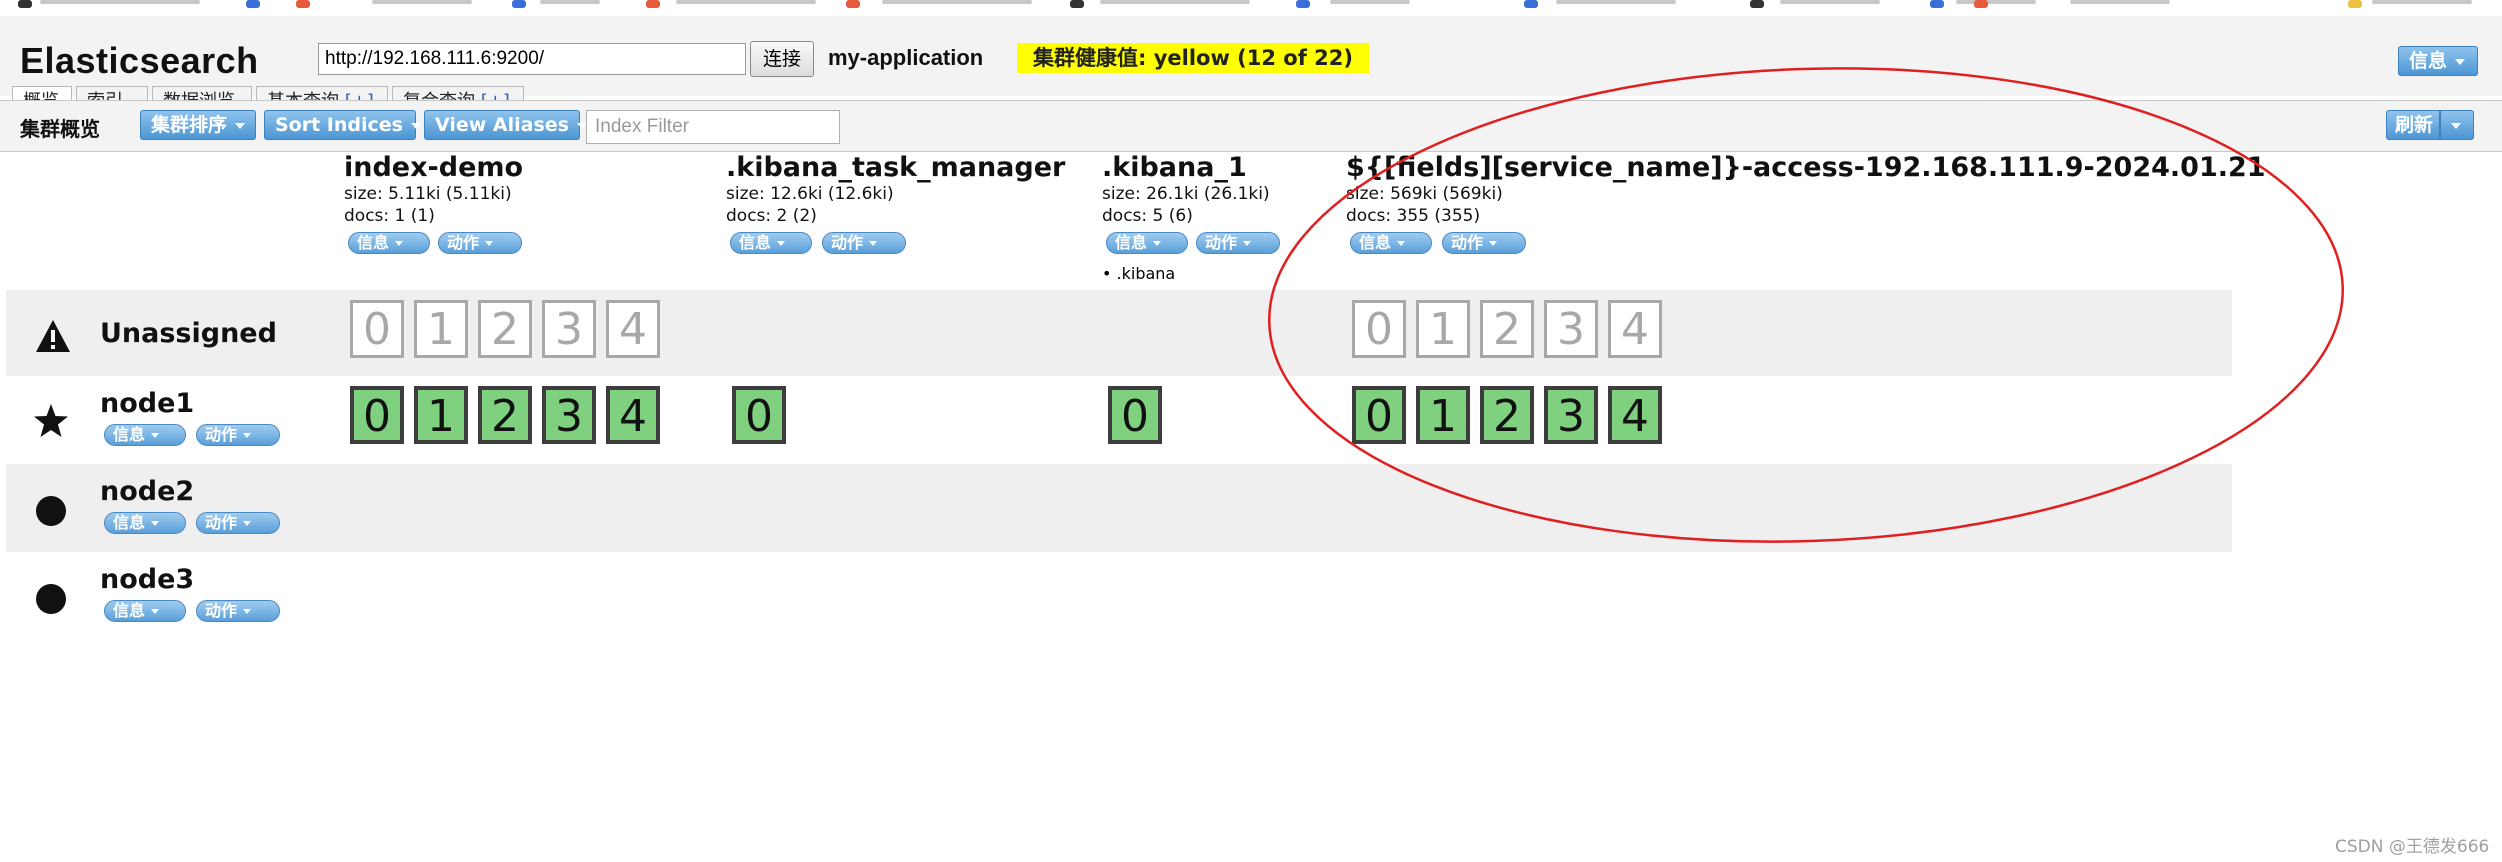  What do you see at coordinates (51, 599) in the screenshot?
I see `circle-icon` at bounding box center [51, 599].